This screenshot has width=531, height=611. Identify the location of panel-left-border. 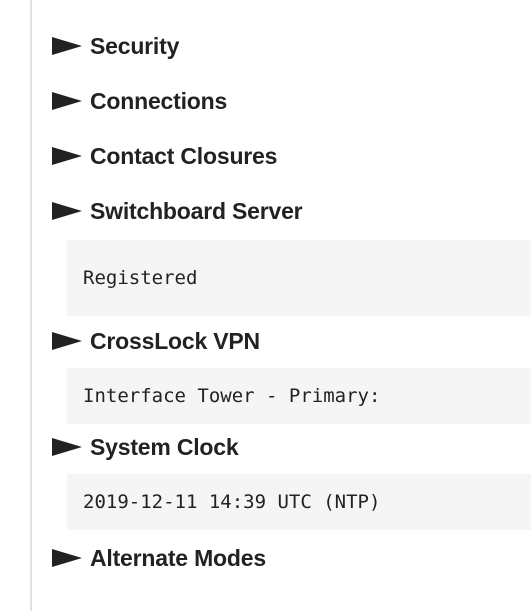
(31, 305).